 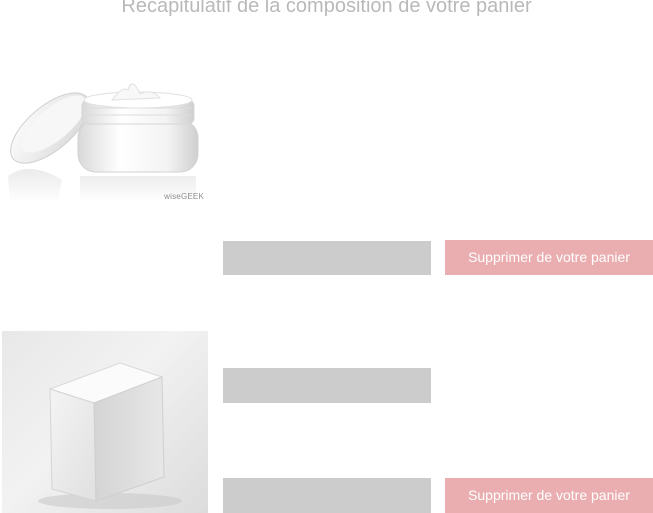 I want to click on white-box-image, so click(x=105, y=422).